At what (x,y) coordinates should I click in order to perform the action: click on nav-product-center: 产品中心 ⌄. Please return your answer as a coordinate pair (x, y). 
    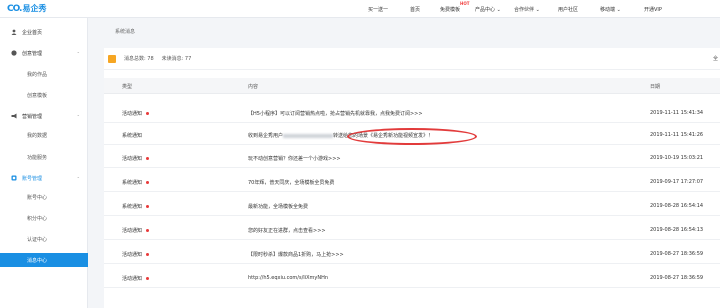
    Looking at the image, I should click on (488, 9).